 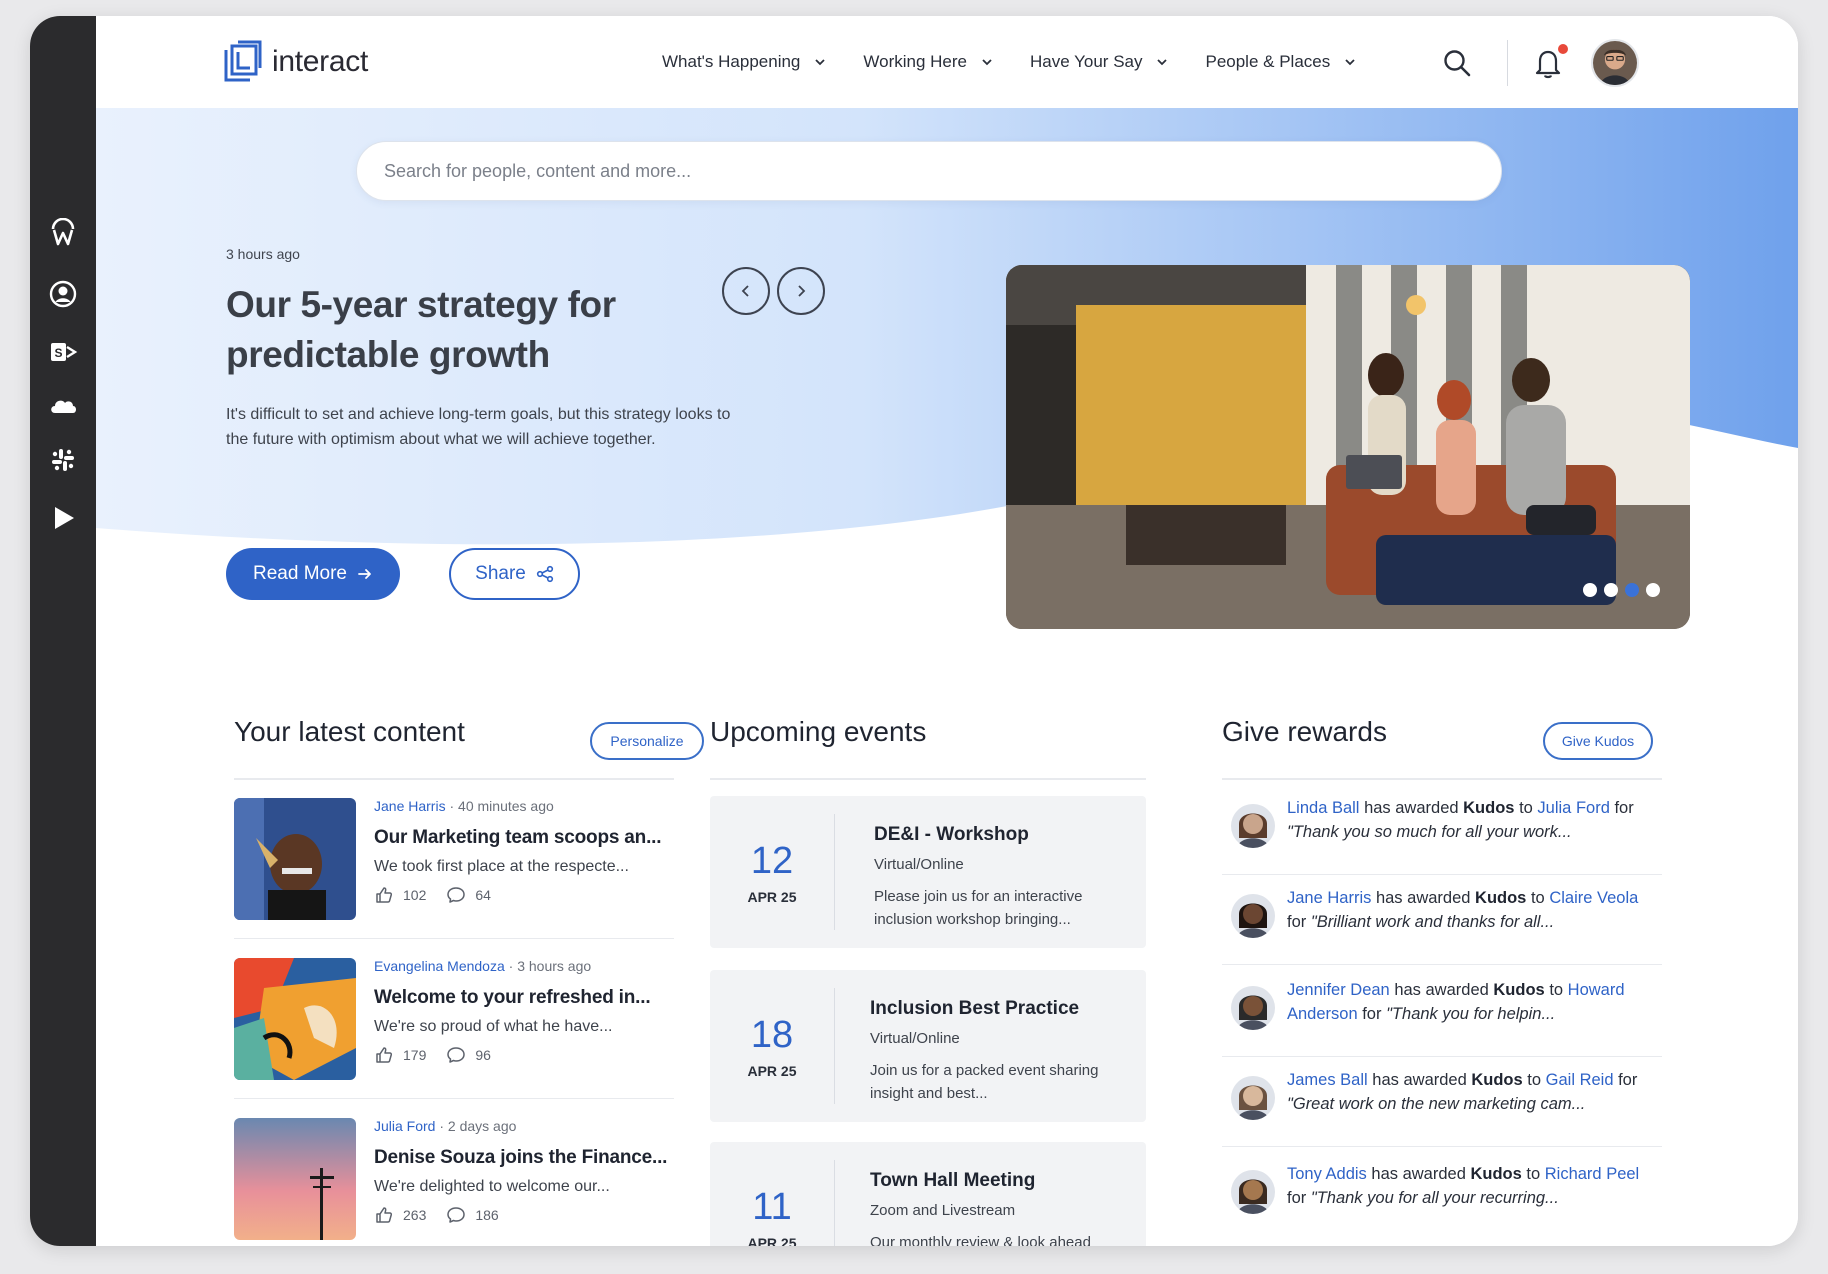 What do you see at coordinates (1615, 63) in the screenshot?
I see `user-avatar` at bounding box center [1615, 63].